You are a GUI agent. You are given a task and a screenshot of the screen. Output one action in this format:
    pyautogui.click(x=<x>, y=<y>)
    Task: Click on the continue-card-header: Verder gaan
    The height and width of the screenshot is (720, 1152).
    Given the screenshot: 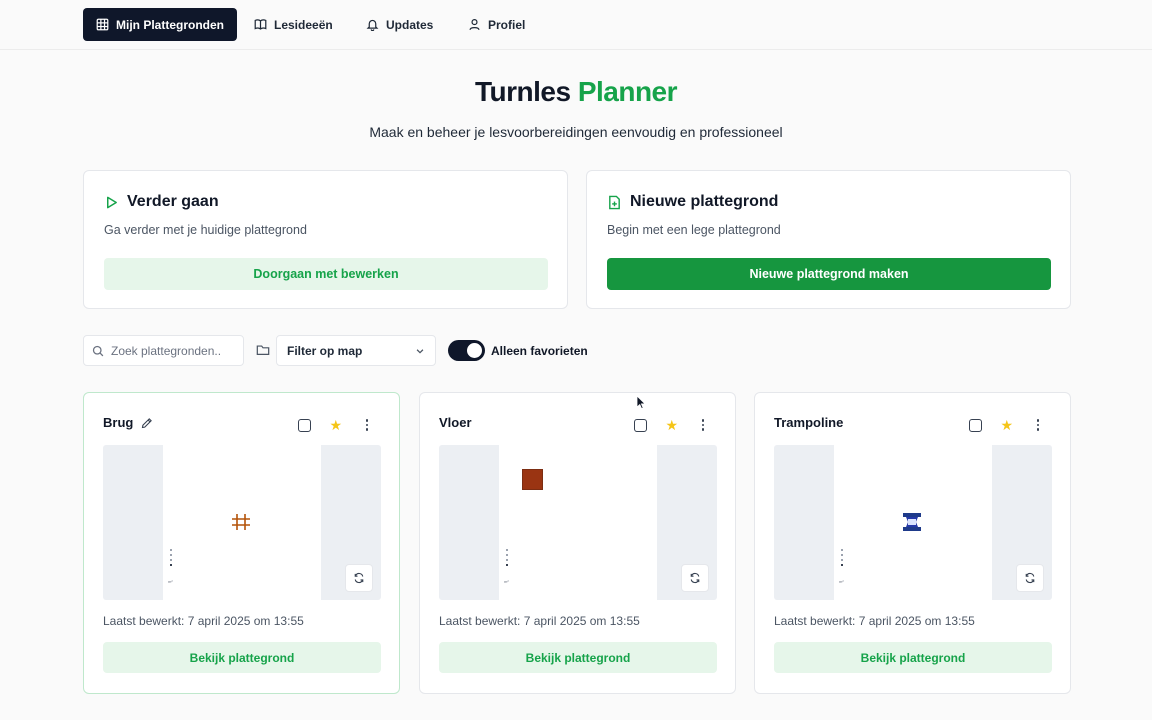 What is the action you would take?
    pyautogui.click(x=161, y=202)
    